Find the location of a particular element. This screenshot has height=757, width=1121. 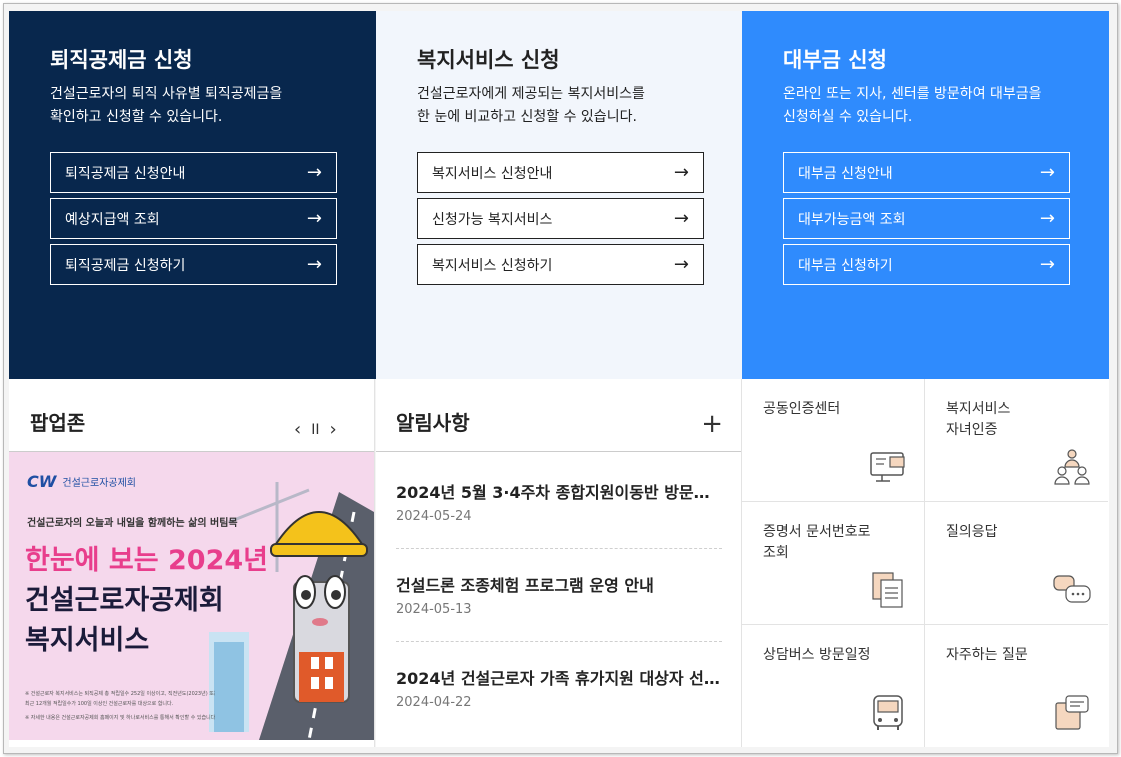

loan-amount-link: 대부가능금액 조회 → is located at coordinates (926, 218).